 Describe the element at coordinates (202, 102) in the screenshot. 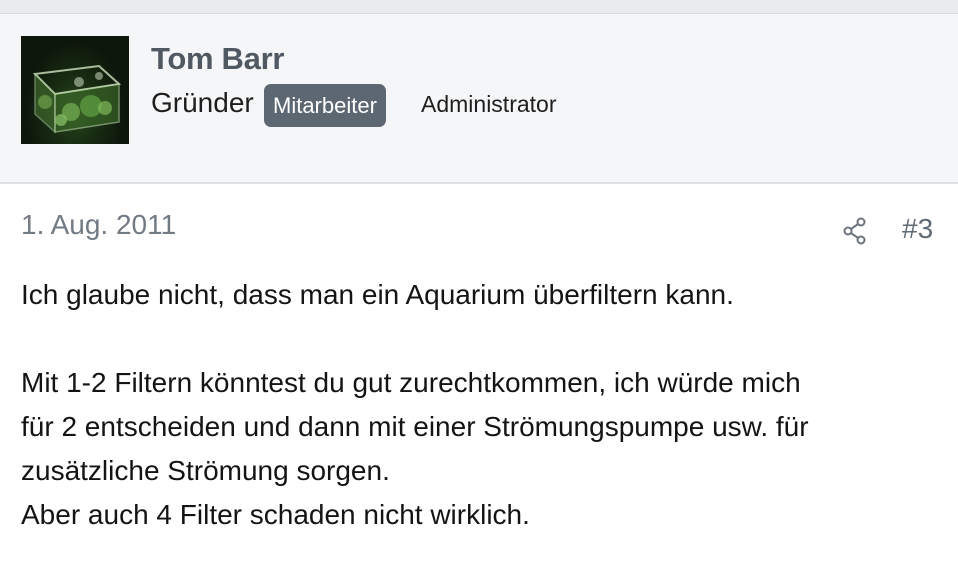

I see `author-user-title: Gründer` at that location.